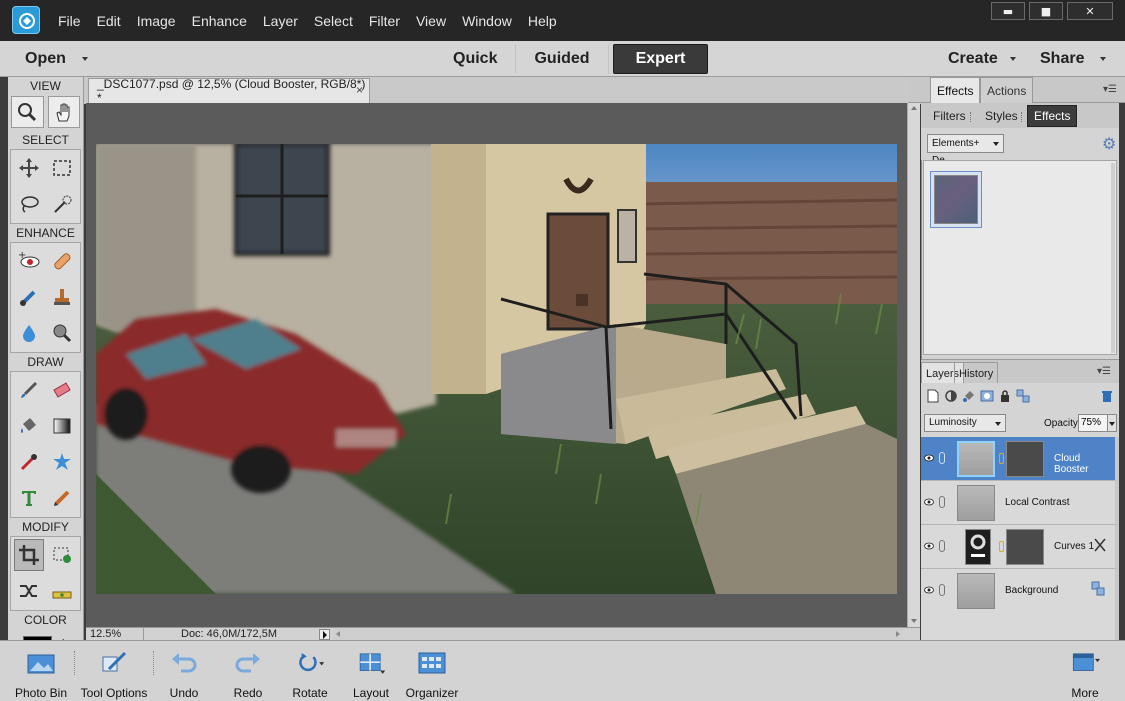 The width and height of the screenshot is (1125, 701). I want to click on scroll-left-icon, so click(338, 634).